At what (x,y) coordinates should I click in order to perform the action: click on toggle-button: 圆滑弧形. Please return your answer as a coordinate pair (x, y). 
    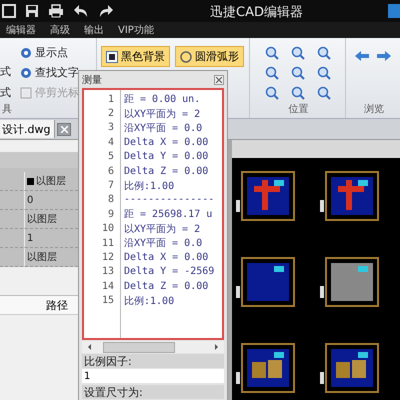
    Looking at the image, I should click on (209, 56).